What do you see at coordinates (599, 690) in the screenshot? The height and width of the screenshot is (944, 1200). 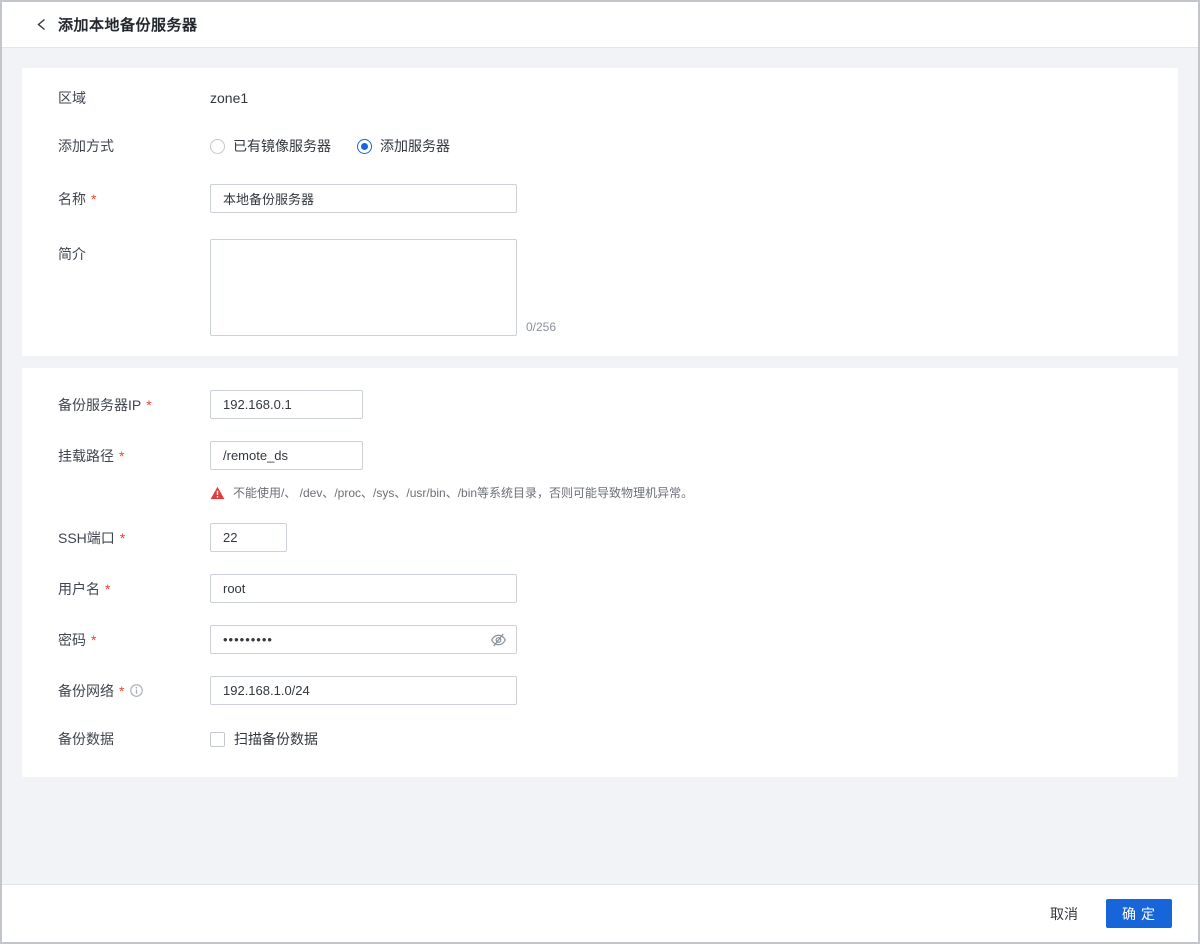 I see `form-row-backup-network: 备份网络 *` at bounding box center [599, 690].